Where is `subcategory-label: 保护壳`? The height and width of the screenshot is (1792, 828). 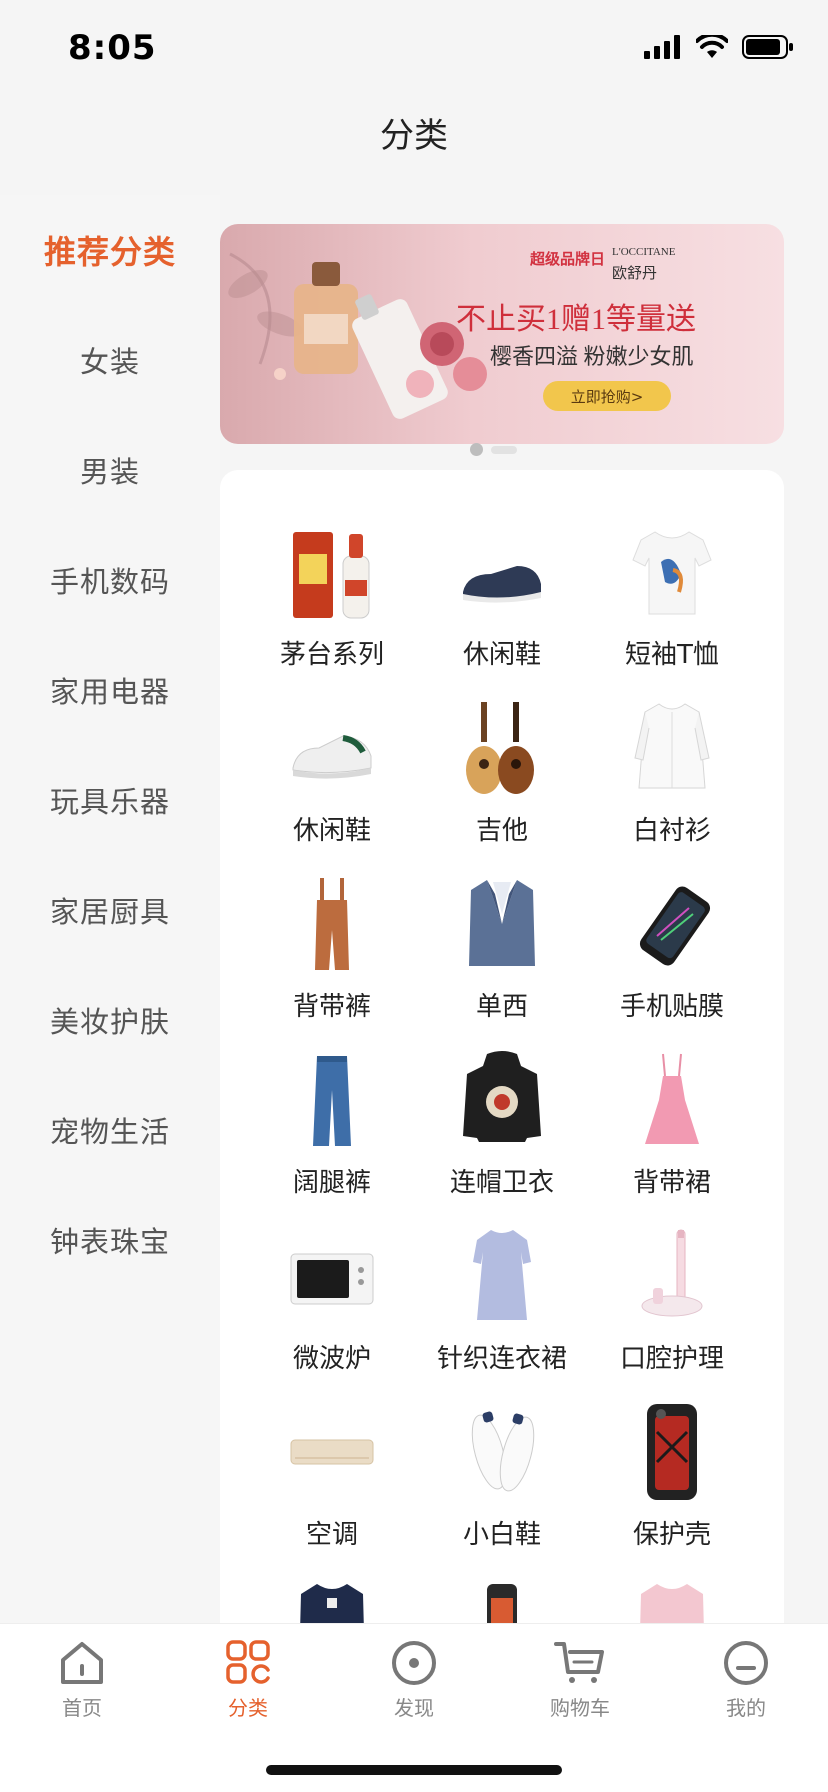 subcategory-label: 保护壳 is located at coordinates (671, 1535).